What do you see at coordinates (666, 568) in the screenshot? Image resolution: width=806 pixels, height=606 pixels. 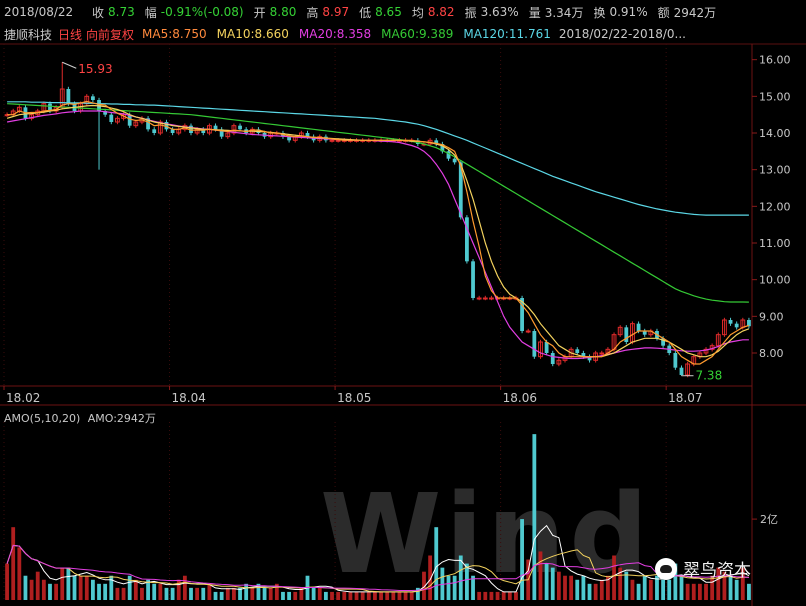 I see `wechat-icon` at bounding box center [666, 568].